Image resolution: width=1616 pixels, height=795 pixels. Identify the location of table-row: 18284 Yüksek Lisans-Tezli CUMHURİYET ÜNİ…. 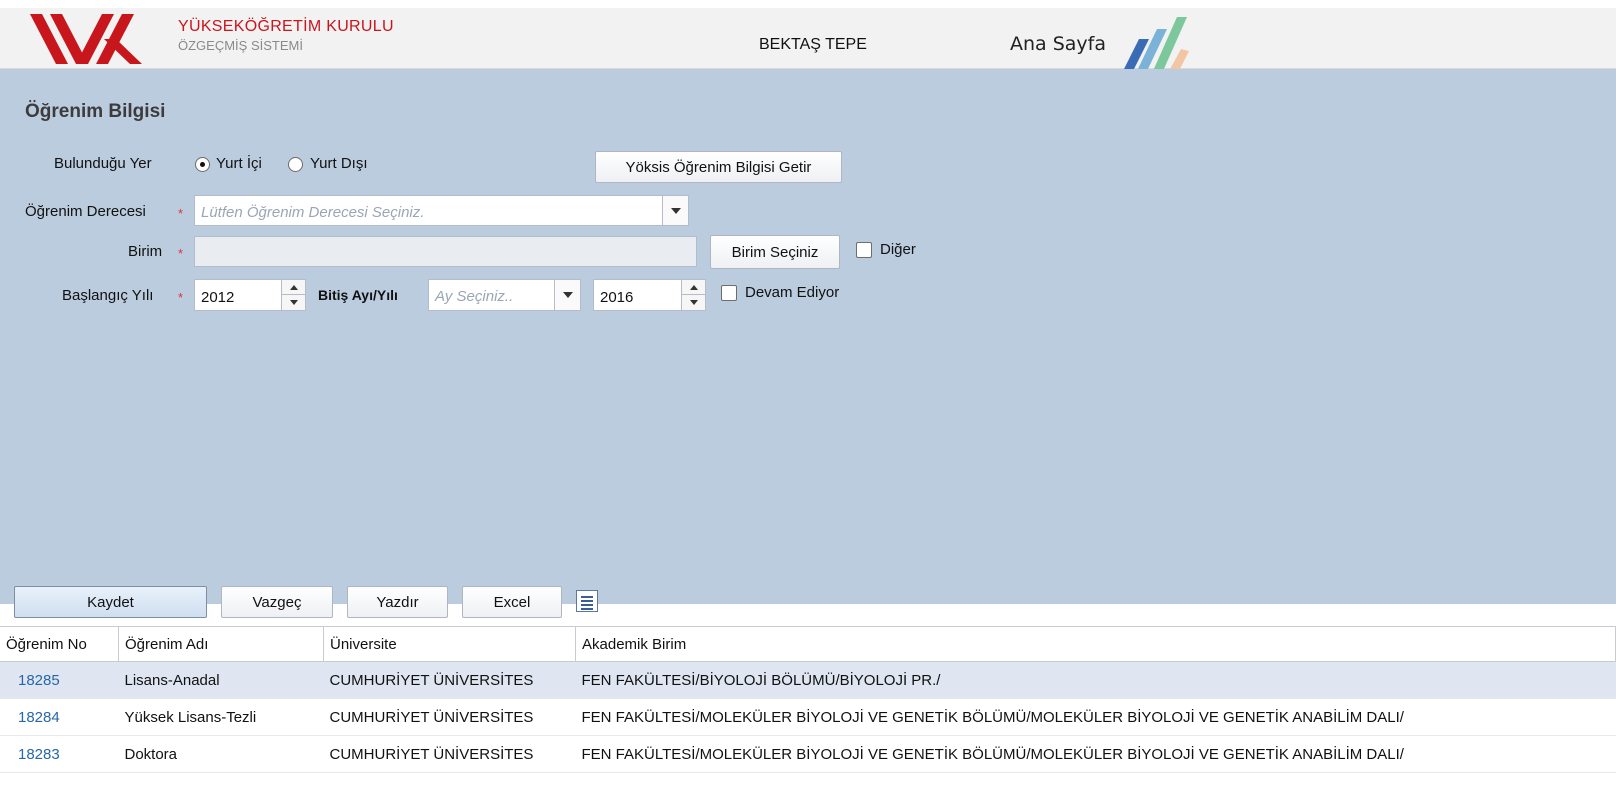
(808, 717).